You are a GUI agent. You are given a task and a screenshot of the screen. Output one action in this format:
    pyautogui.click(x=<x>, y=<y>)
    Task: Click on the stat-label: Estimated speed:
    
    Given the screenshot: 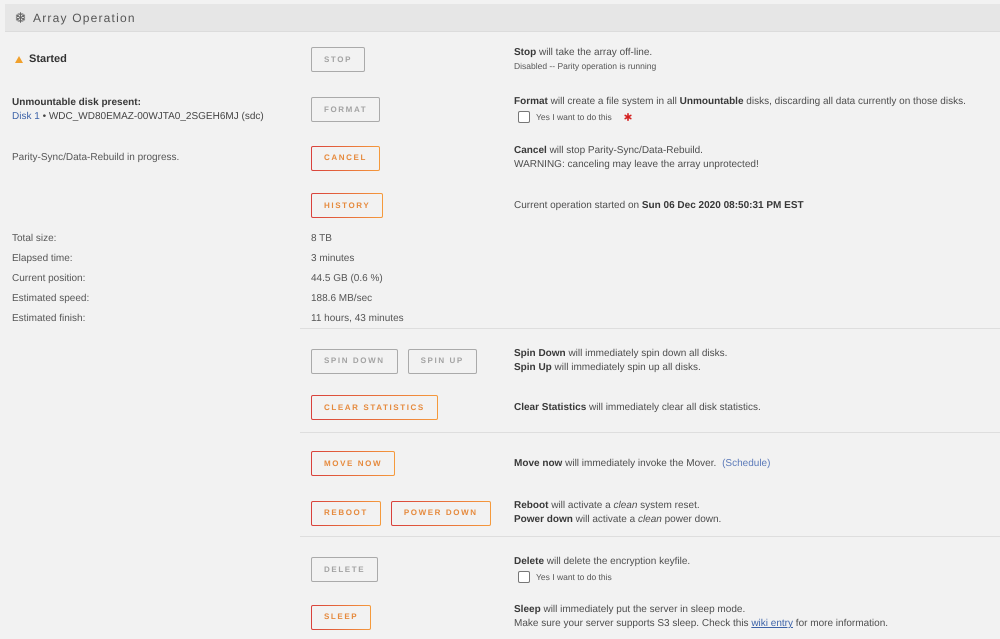 What is the action you would take?
    pyautogui.click(x=51, y=299)
    